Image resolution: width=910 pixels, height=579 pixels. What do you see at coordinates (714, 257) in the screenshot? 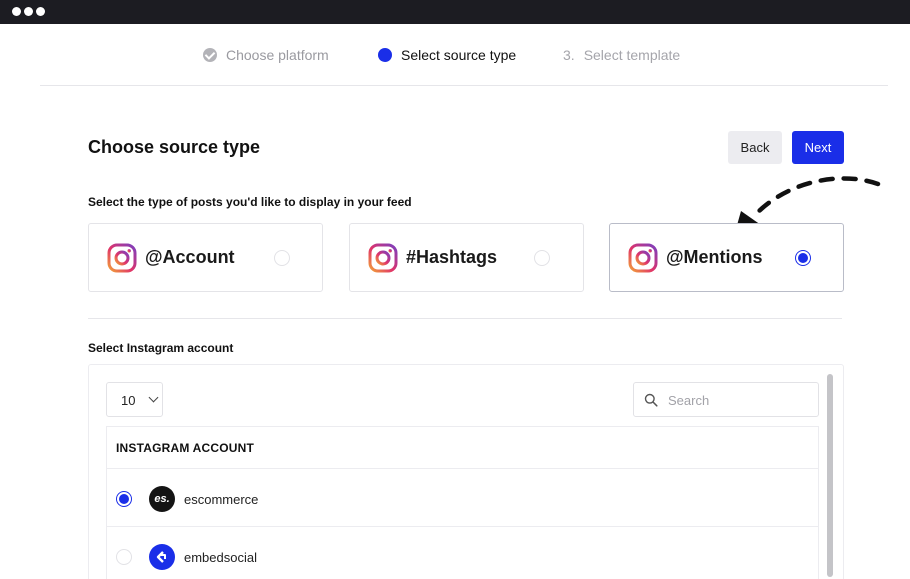
I see `source-option-label: @Mentions` at bounding box center [714, 257].